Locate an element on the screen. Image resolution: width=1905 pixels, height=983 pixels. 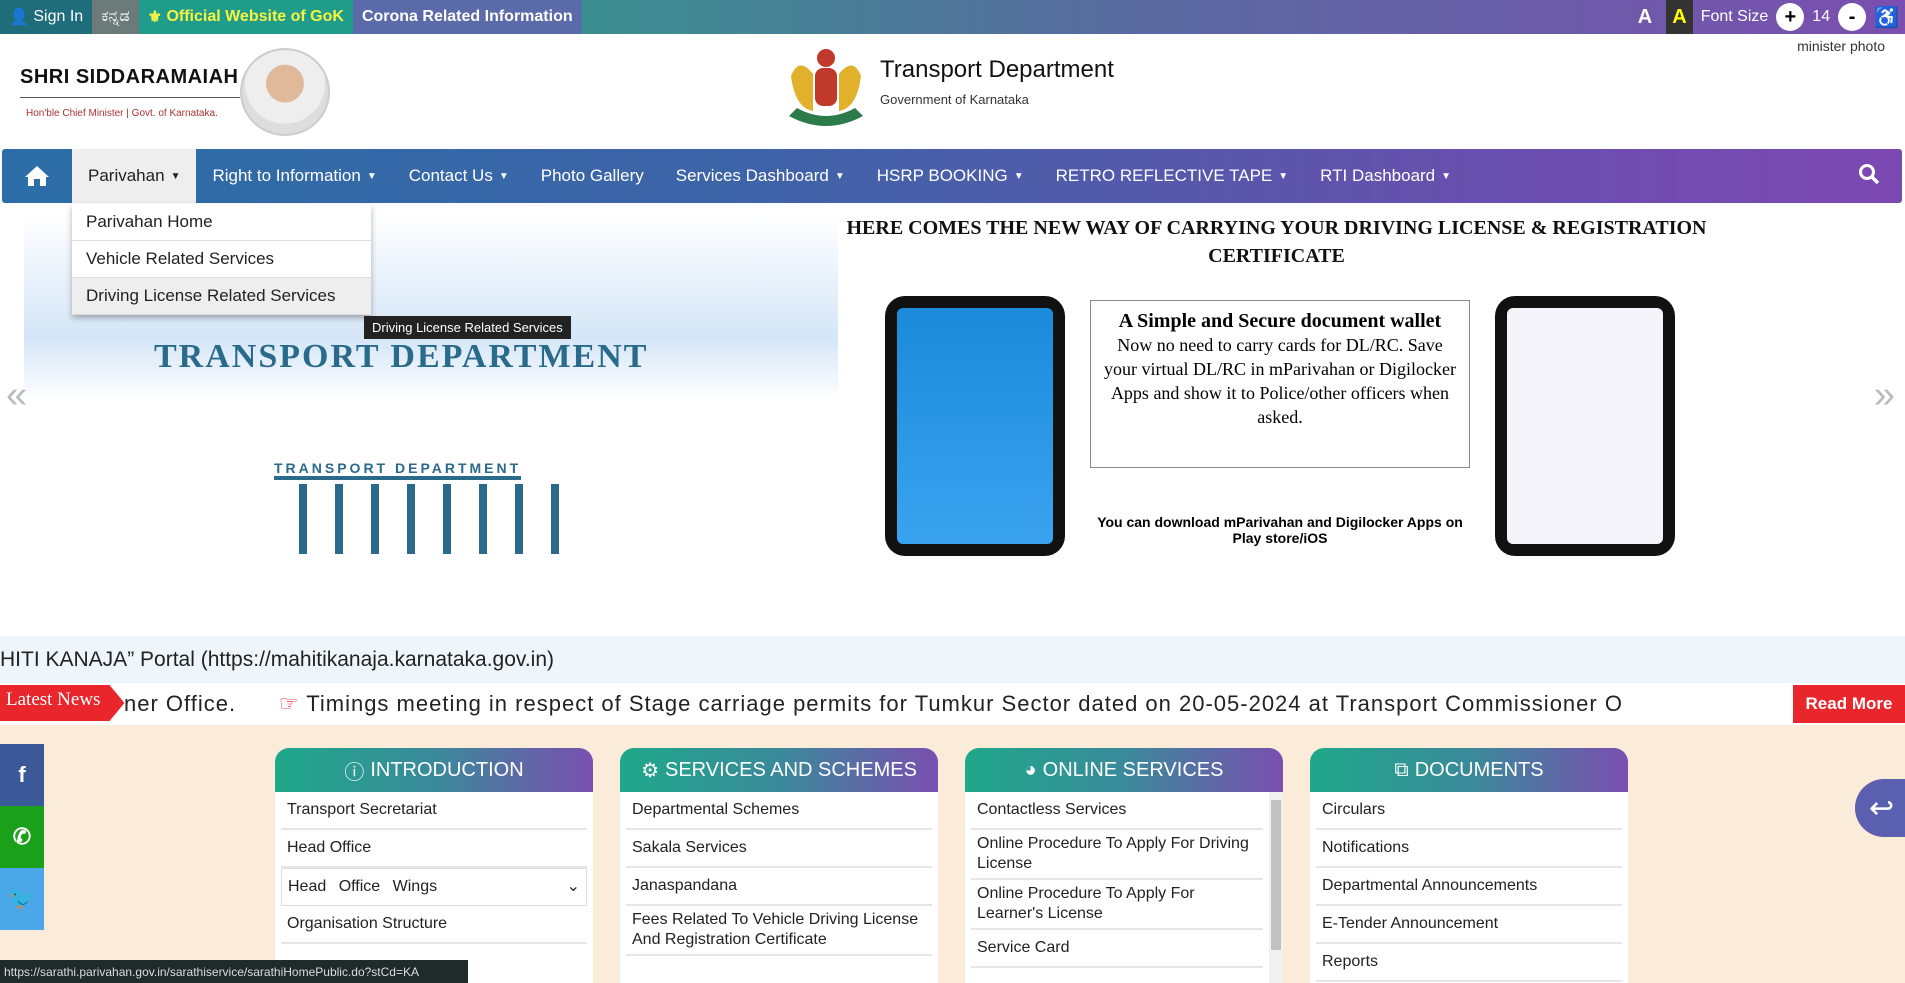
twitter-icon: 🐦 is located at coordinates (22, 898).